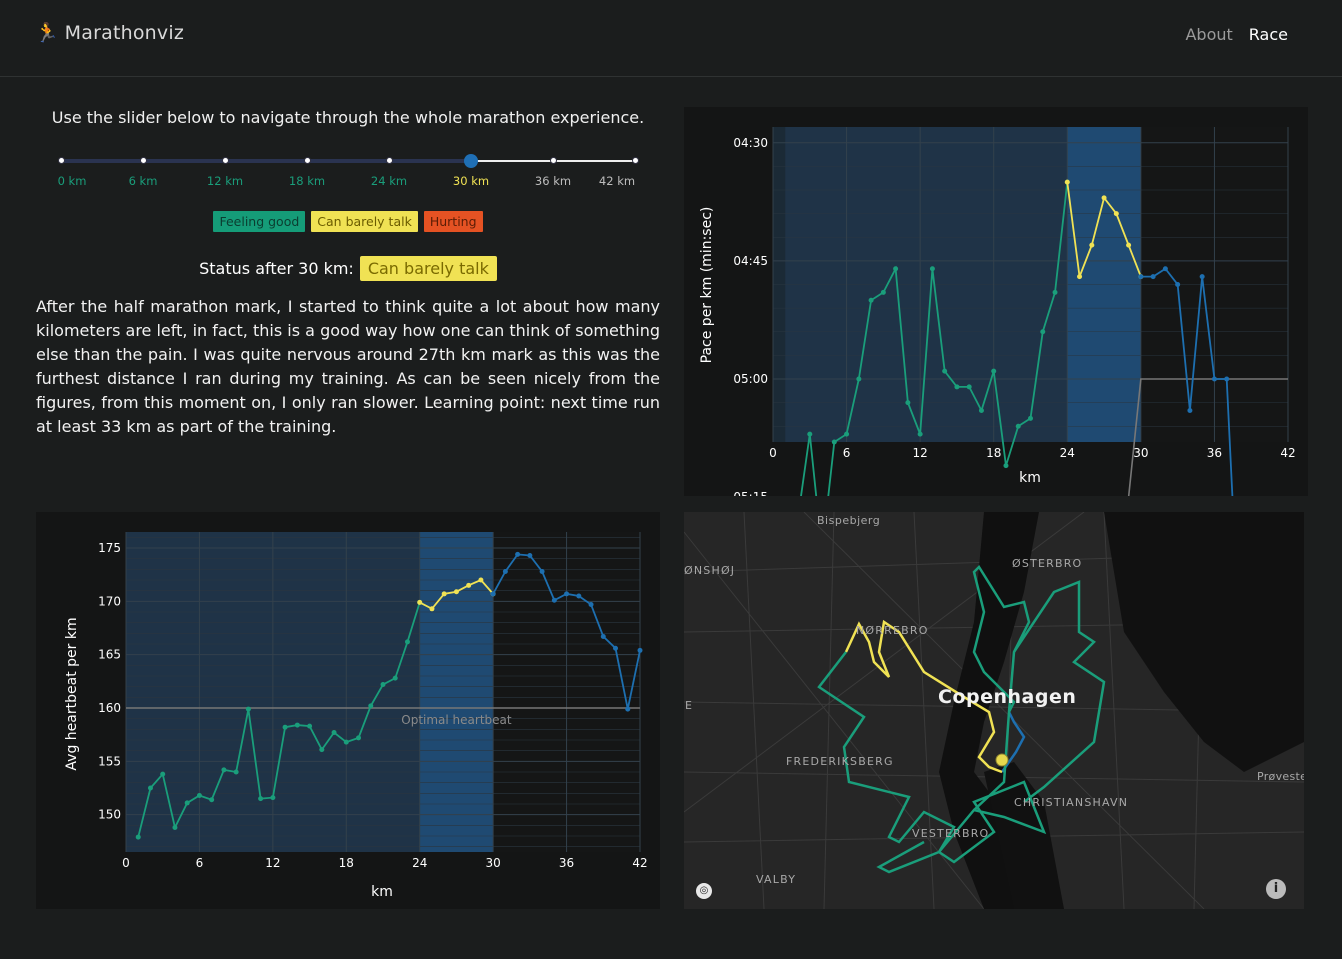 This screenshot has height=959, width=1342. I want to click on map-label-norrebro: NØRREBRO, so click(892, 630).